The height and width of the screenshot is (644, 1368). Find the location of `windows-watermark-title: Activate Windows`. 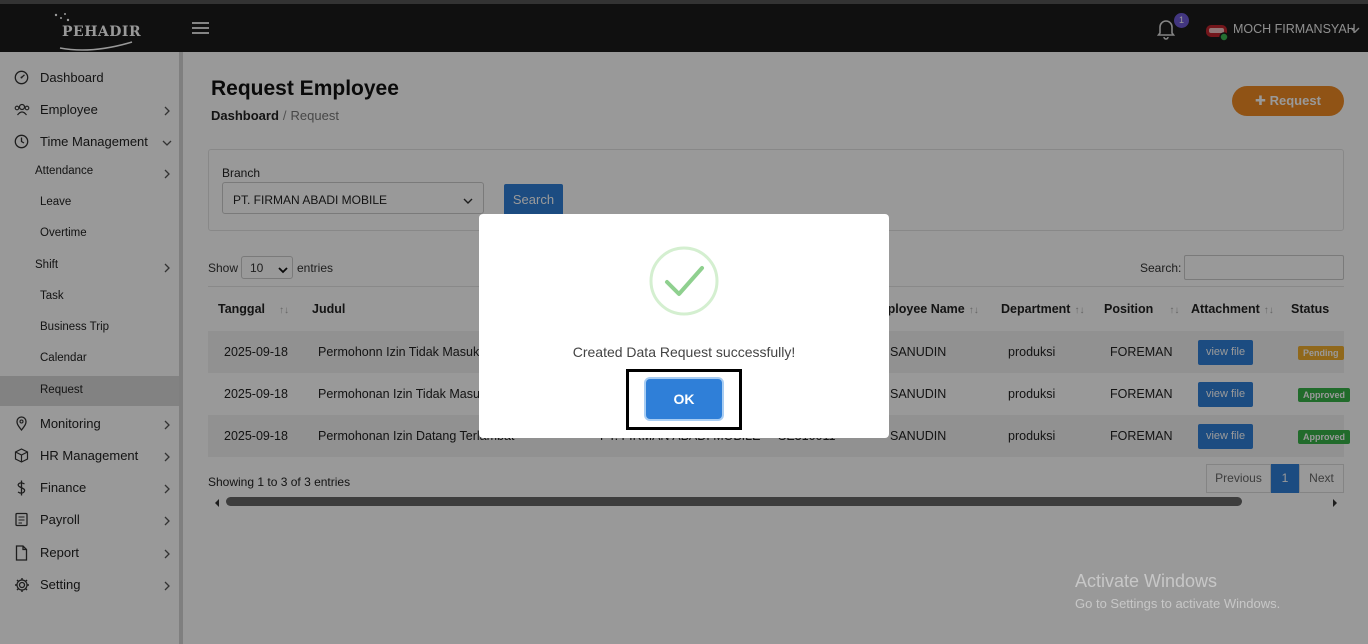

windows-watermark-title: Activate Windows is located at coordinates (1146, 581).